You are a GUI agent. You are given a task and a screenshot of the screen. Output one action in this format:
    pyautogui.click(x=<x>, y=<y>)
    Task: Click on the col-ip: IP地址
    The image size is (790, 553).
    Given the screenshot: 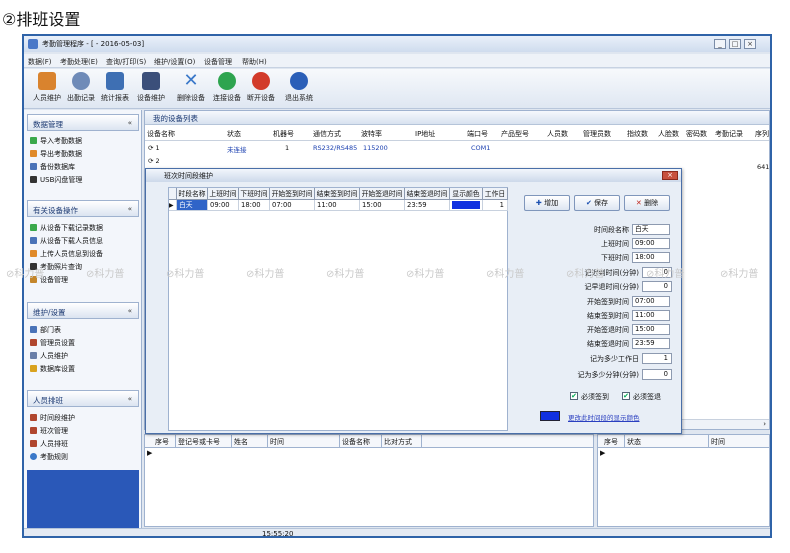 What is the action you would take?
    pyautogui.click(x=425, y=134)
    